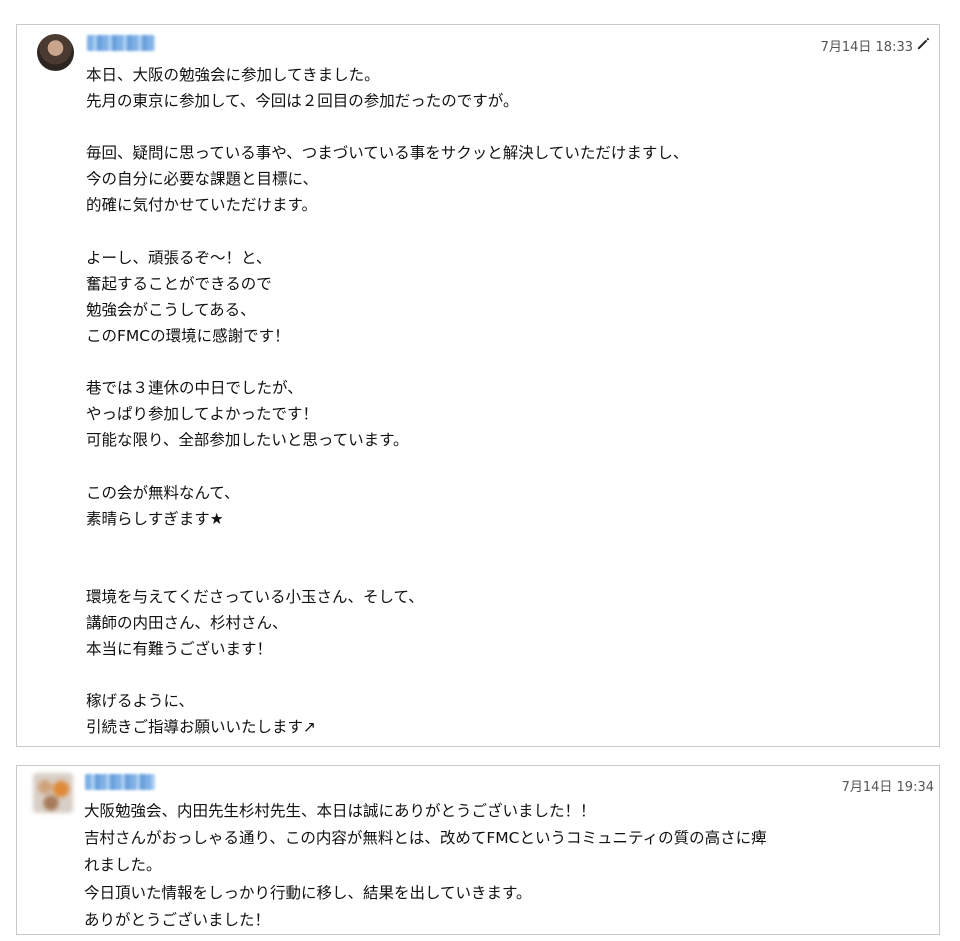 The width and height of the screenshot is (960, 941). What do you see at coordinates (888, 785) in the screenshot?
I see `timestamp: 7月14日 19:34` at bounding box center [888, 785].